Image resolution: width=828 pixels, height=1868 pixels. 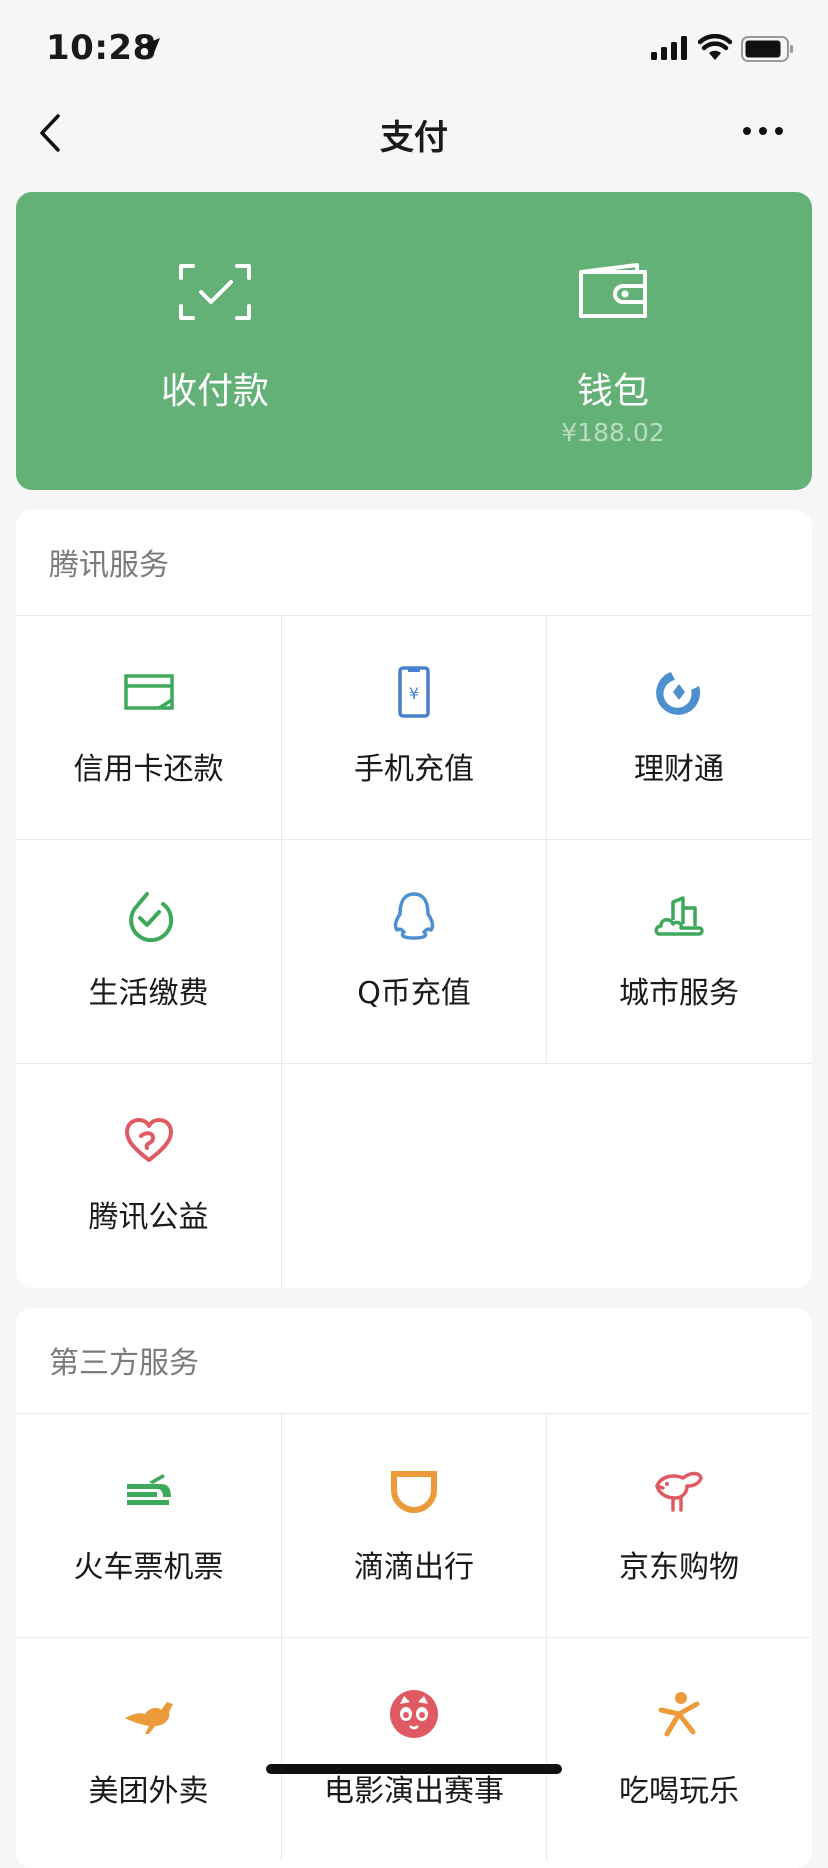 I want to click on charity-heart-icon, so click(x=148, y=1140).